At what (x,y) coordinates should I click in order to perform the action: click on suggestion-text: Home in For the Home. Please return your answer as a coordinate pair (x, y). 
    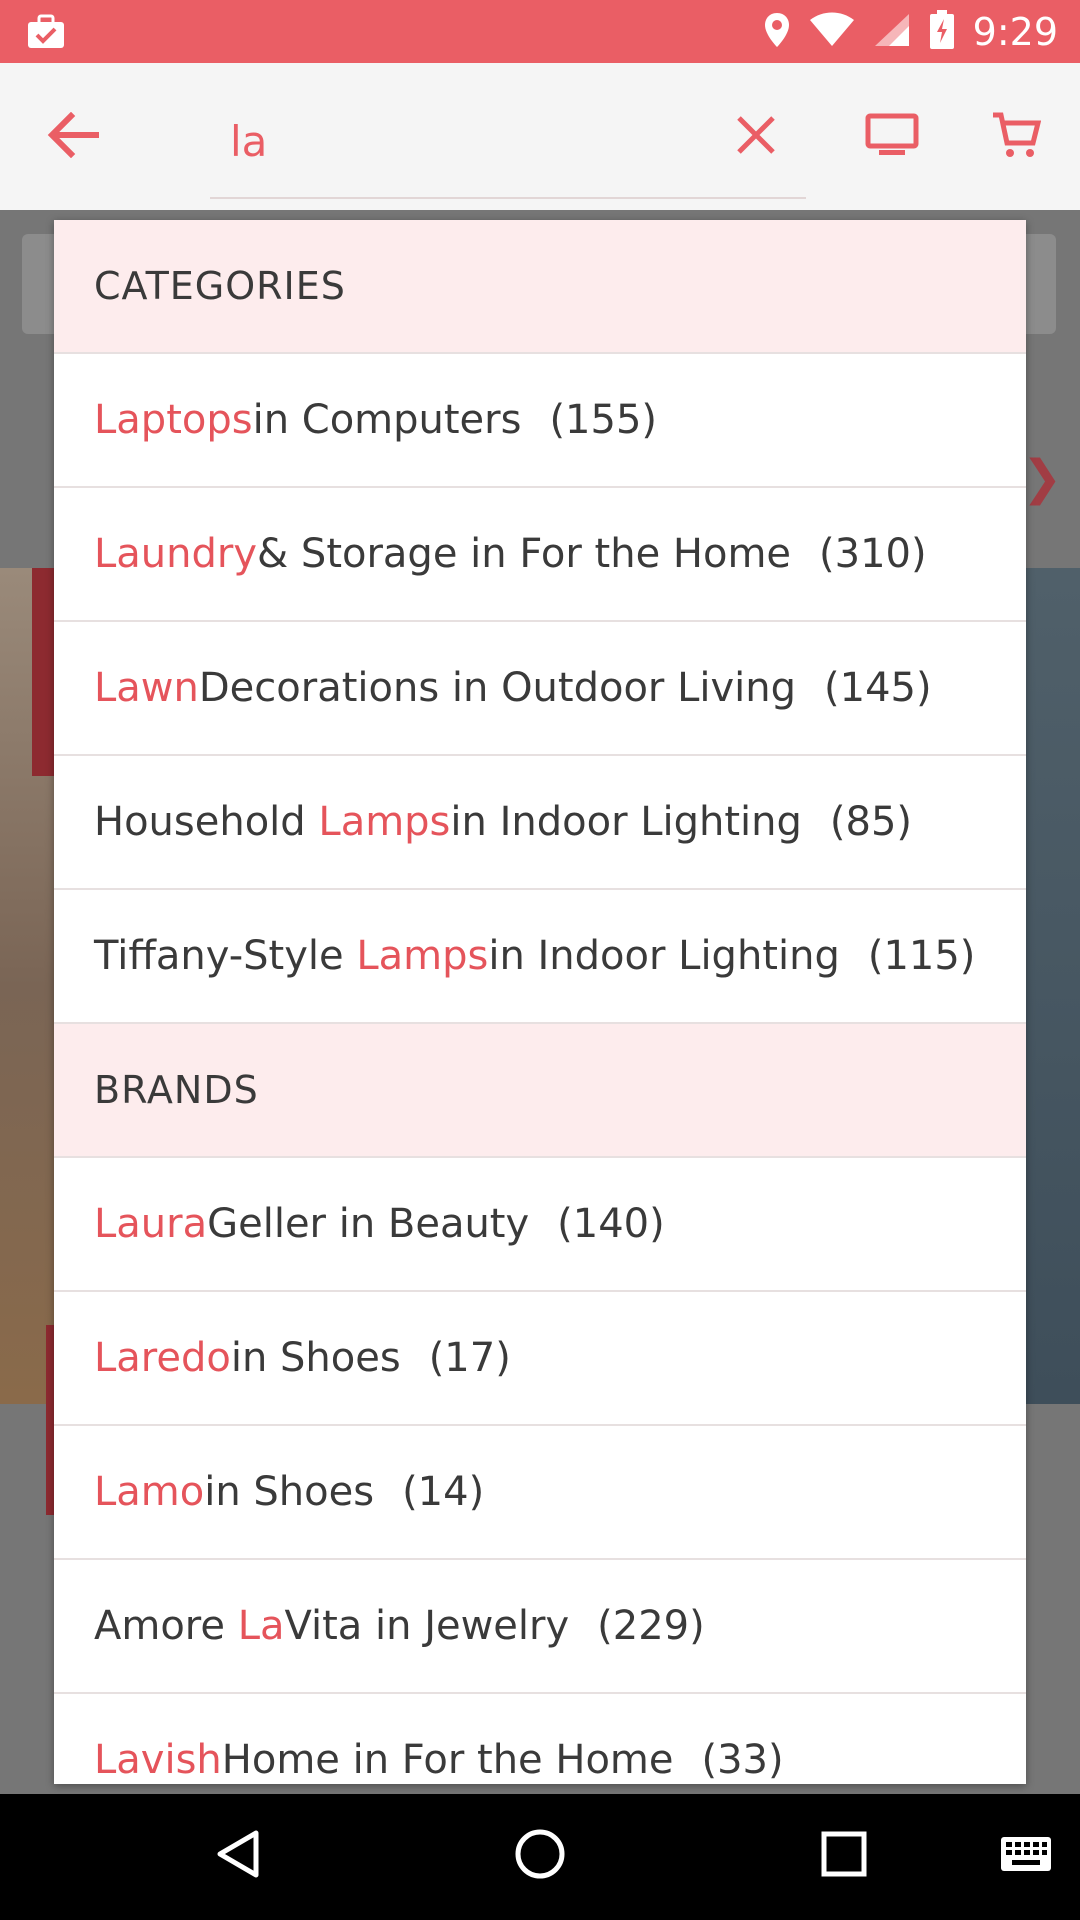
    Looking at the image, I should click on (447, 1760).